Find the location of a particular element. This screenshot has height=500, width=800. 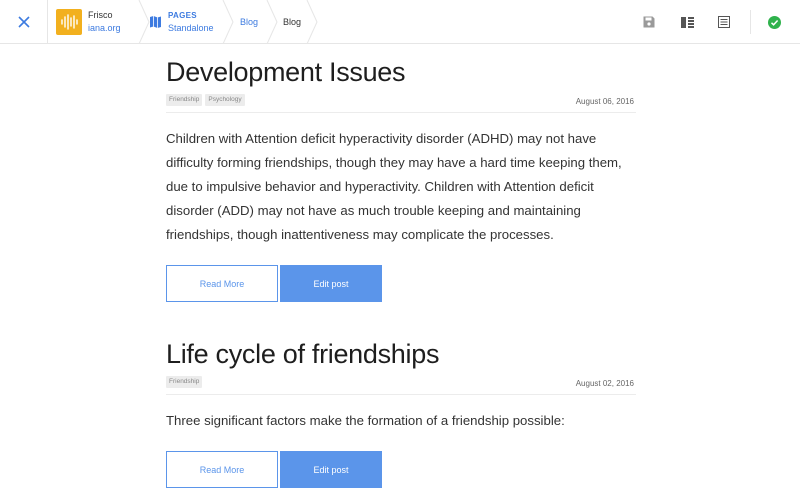

post-date: August 02, 2016 is located at coordinates (604, 383).